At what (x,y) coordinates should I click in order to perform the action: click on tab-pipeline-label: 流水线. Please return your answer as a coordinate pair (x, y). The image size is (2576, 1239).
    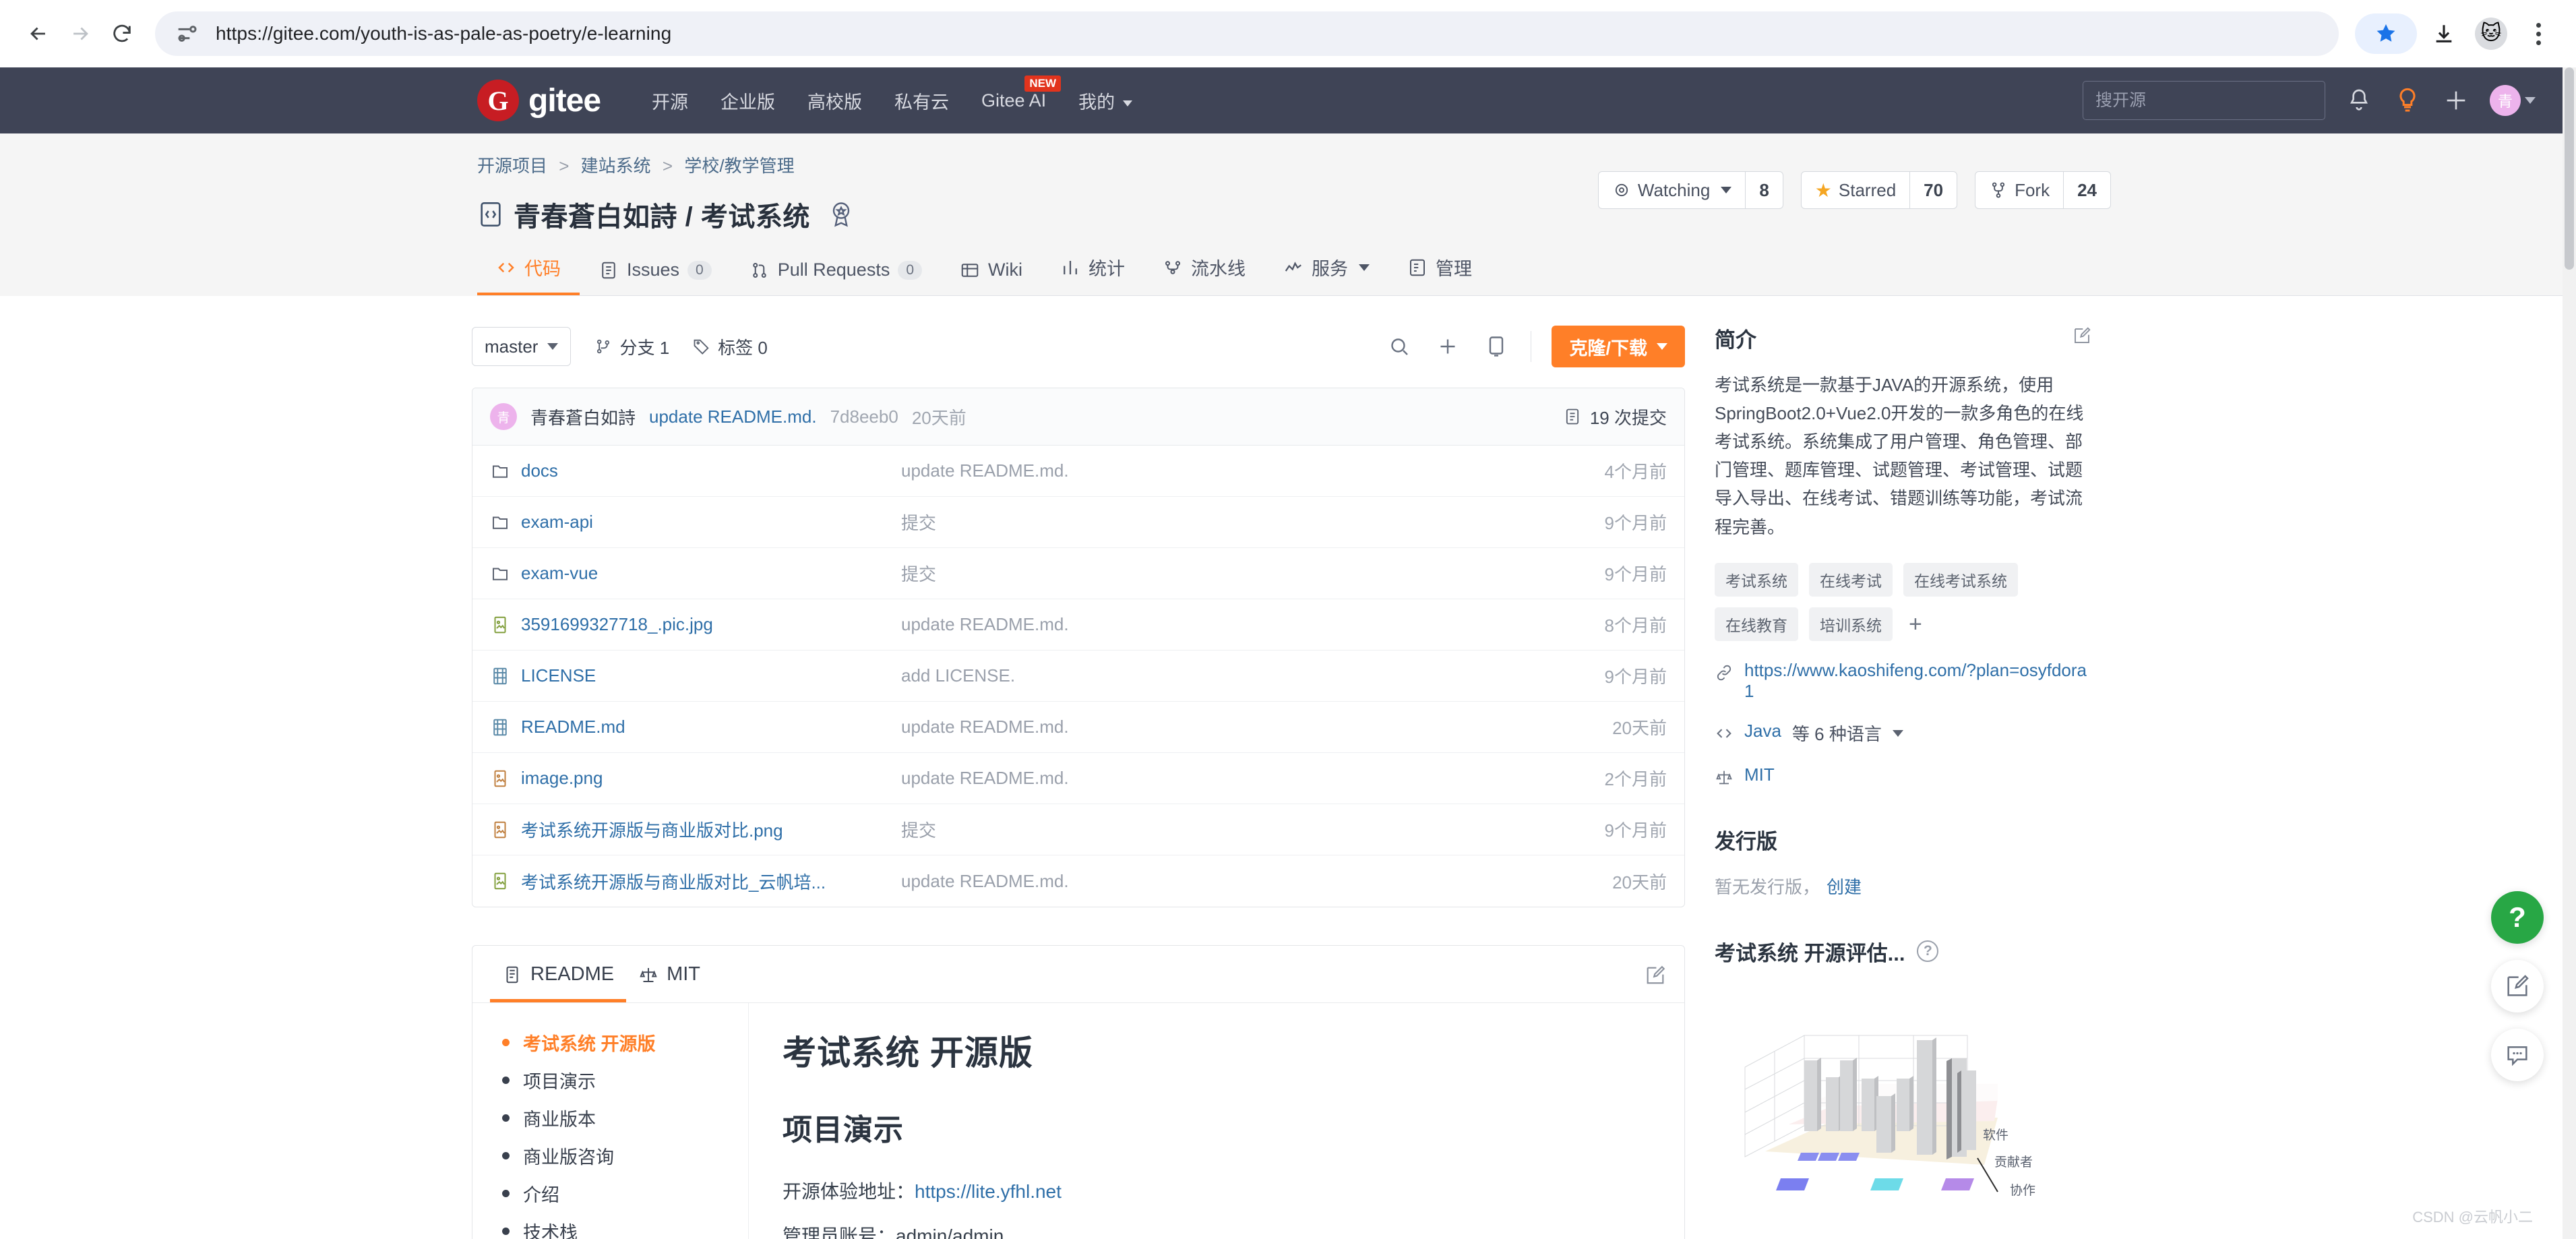
    Looking at the image, I should click on (1218, 269).